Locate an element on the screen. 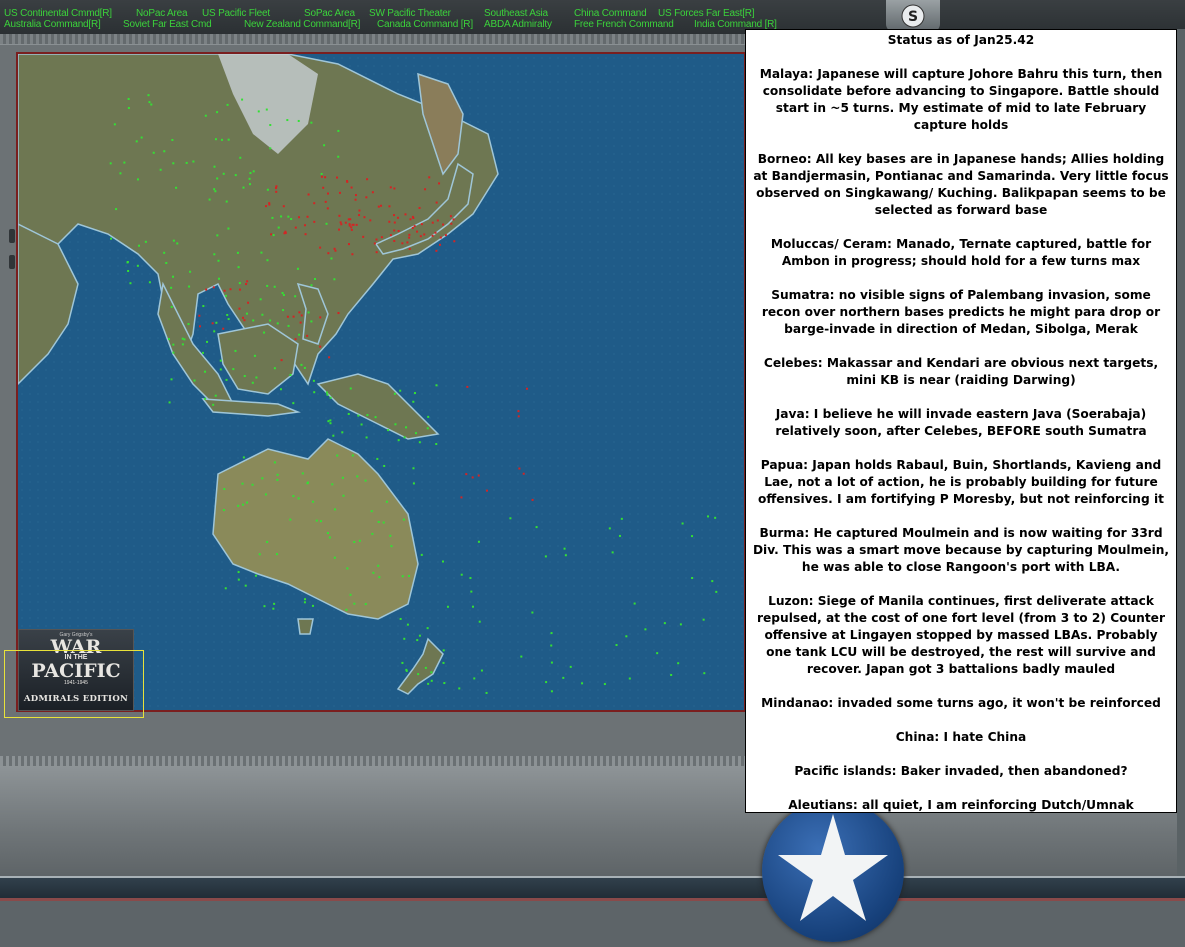 Image resolution: width=1185 pixels, height=947 pixels. scroll-handle-upper is located at coordinates (12, 236).